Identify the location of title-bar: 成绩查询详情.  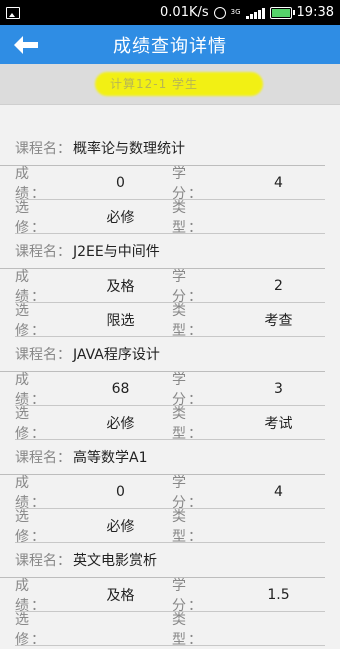
(170, 44).